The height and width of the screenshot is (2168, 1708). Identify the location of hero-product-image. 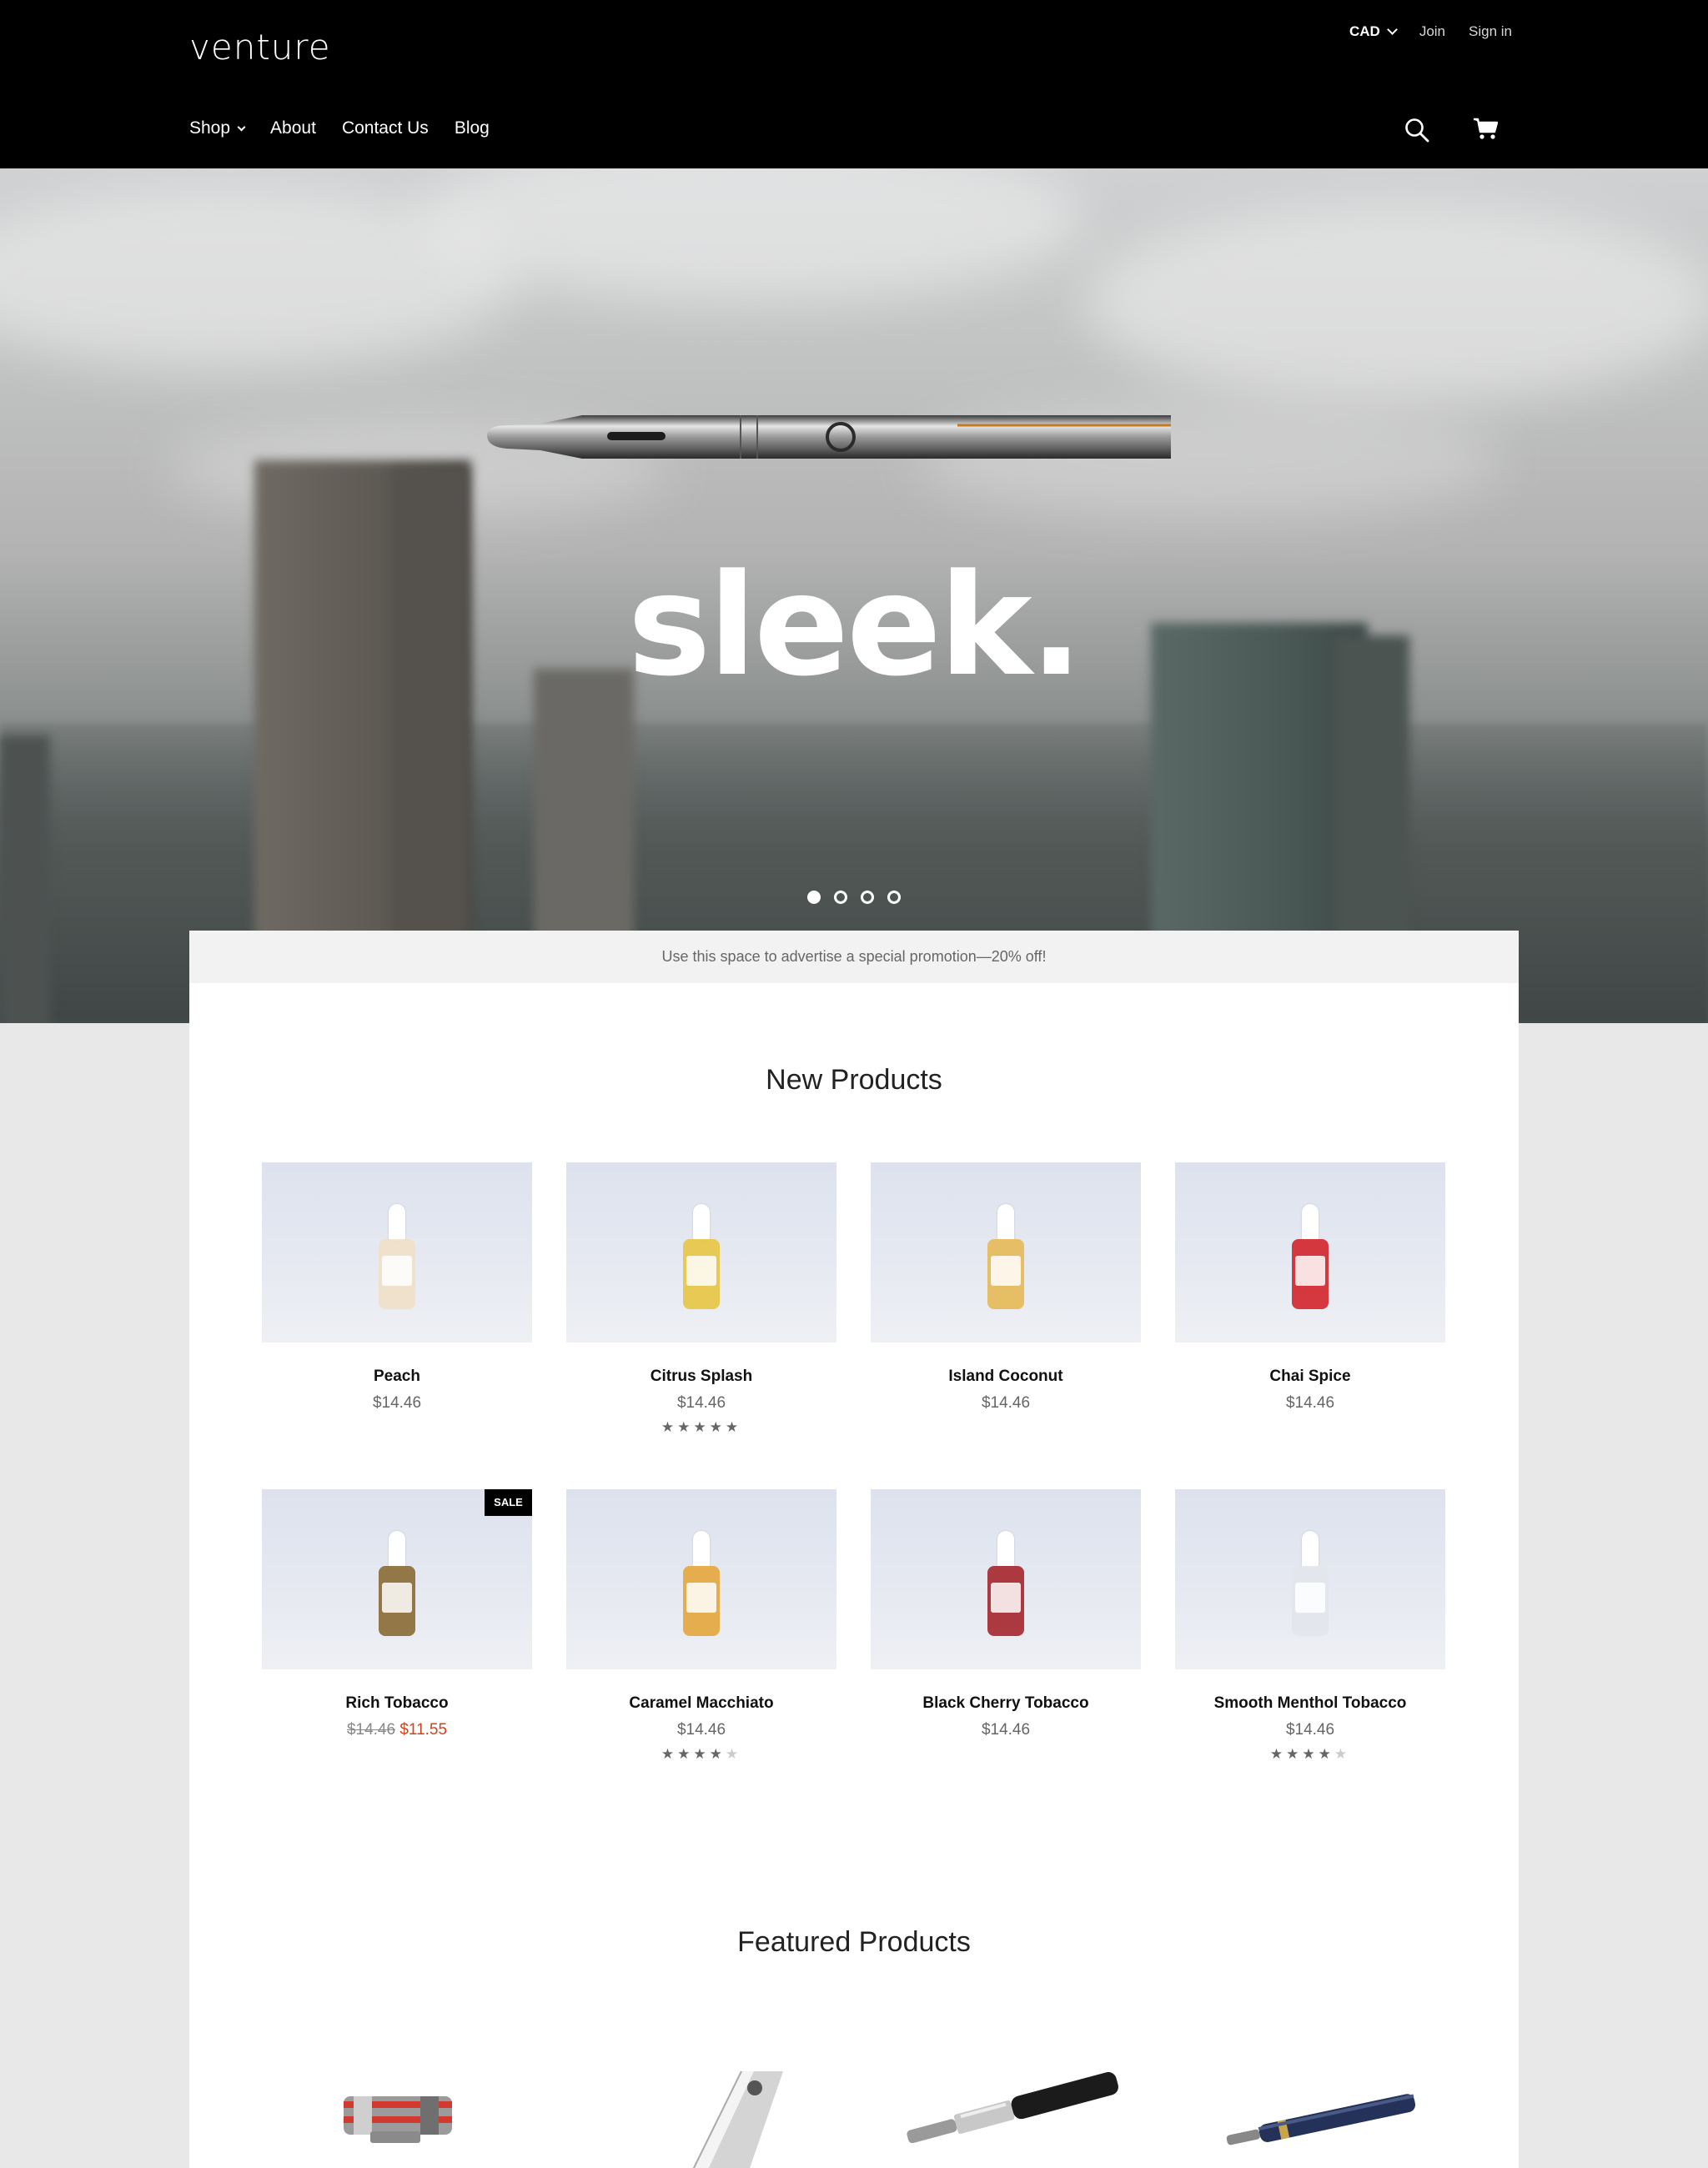
(829, 437).